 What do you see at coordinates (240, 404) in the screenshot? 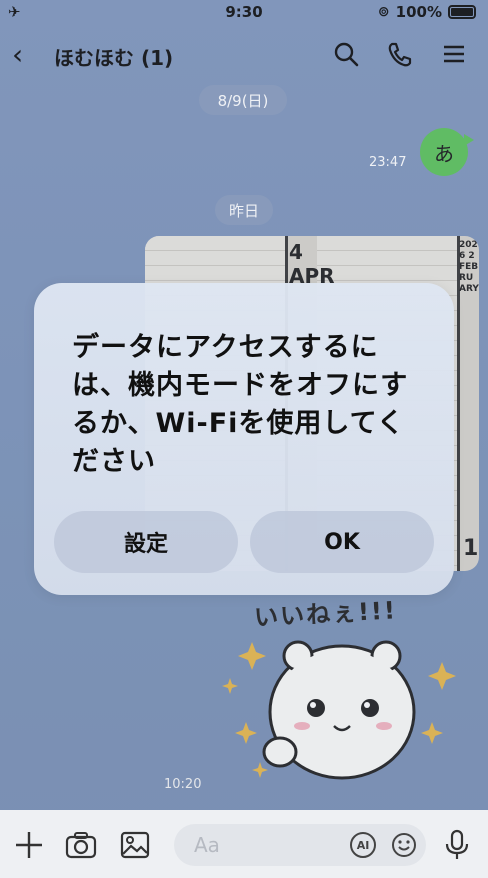
I see `alert-message: データにアクセスするには、機内モードをオフにするか、Wi-Fiを使用してください` at bounding box center [240, 404].